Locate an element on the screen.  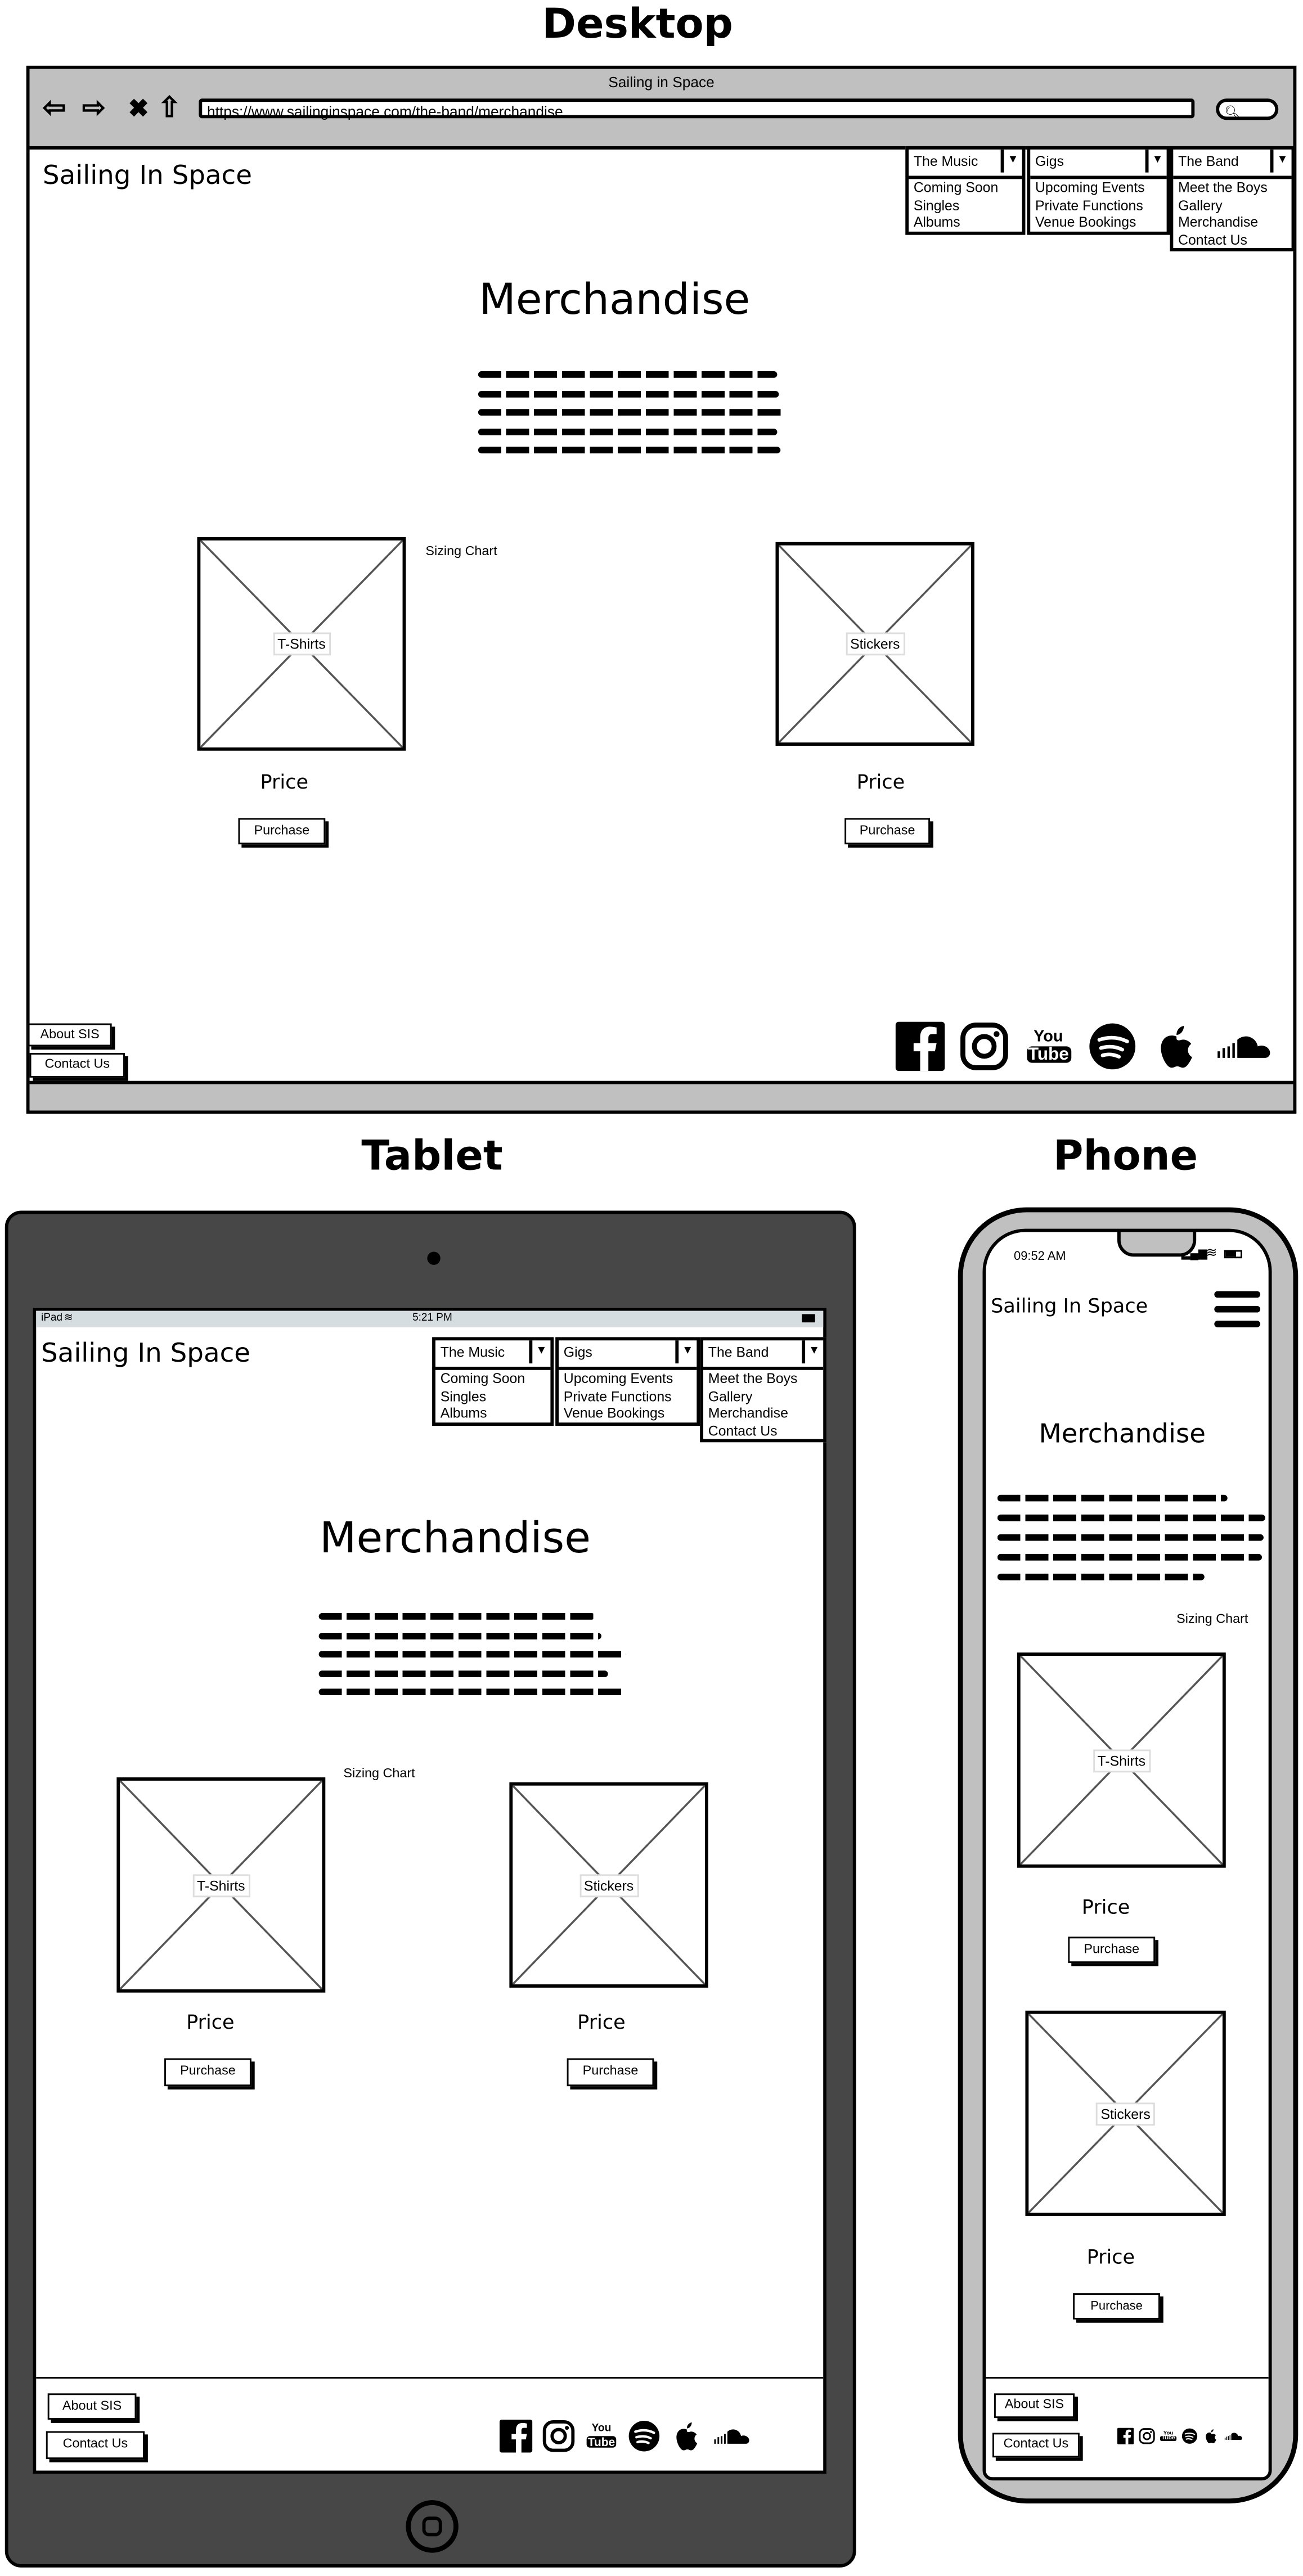
youtube-text-you: You is located at coordinates (1048, 1037).